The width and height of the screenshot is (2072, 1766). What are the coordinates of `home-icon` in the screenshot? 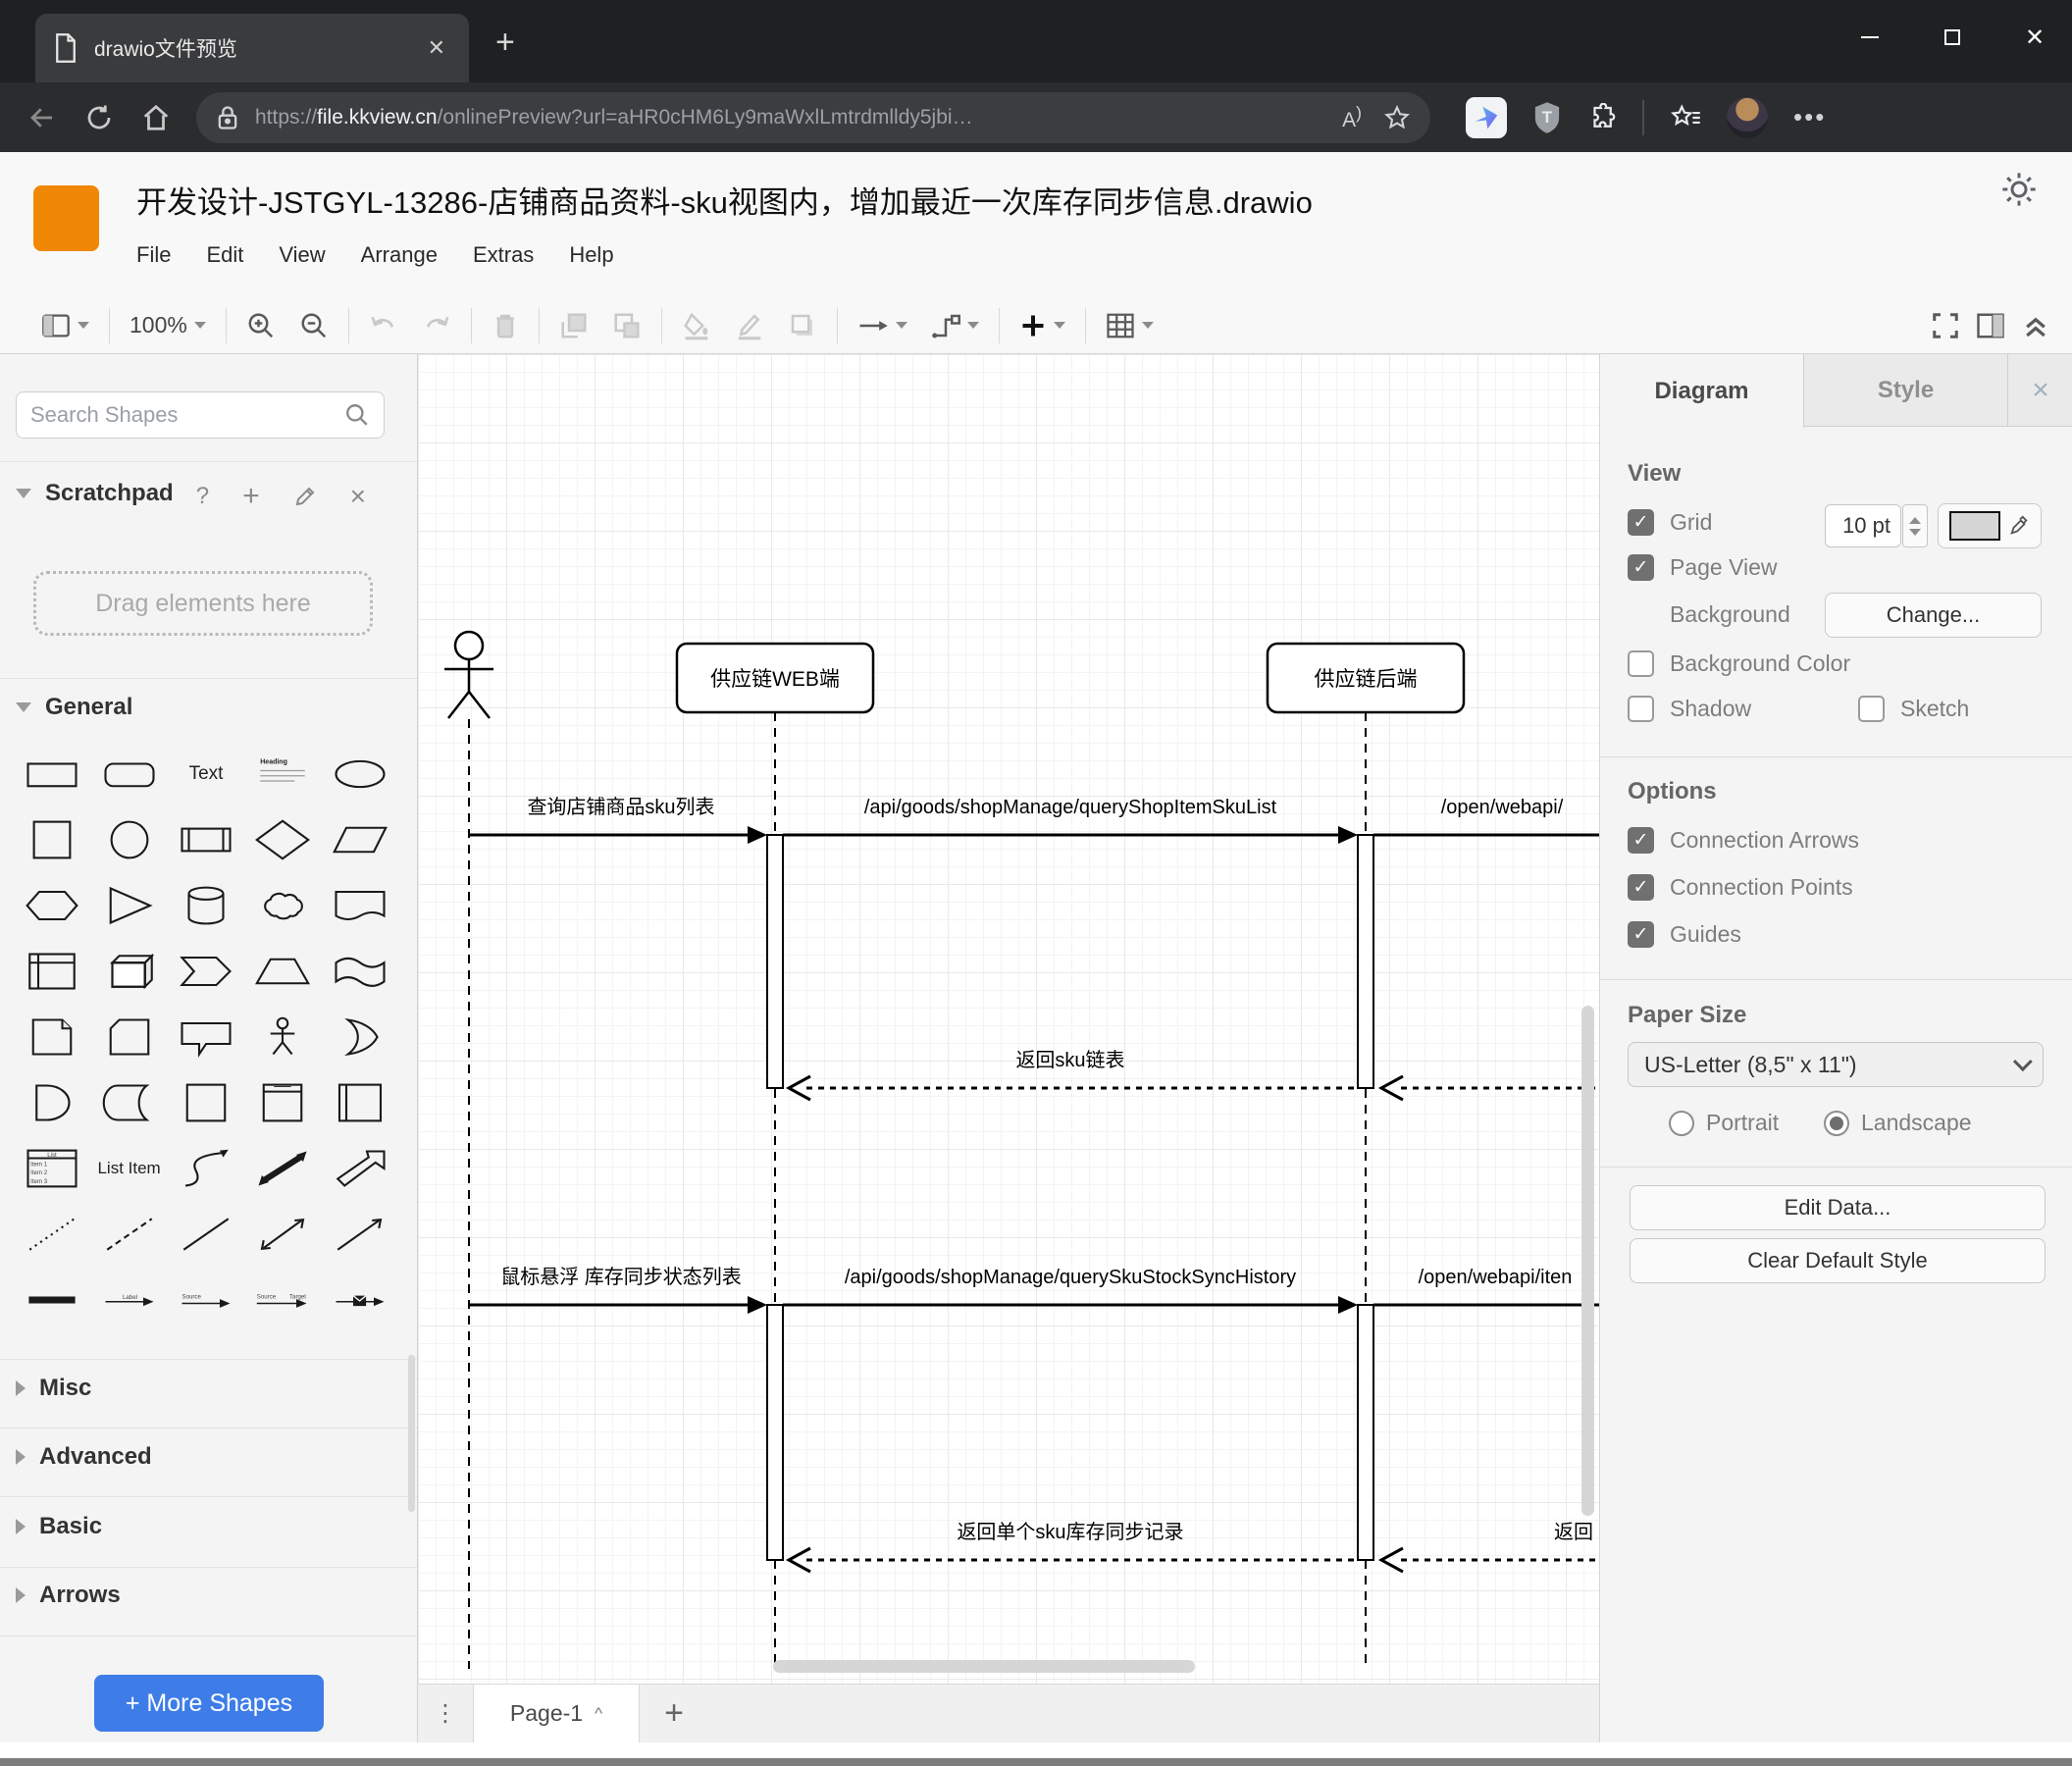 It's located at (156, 117).